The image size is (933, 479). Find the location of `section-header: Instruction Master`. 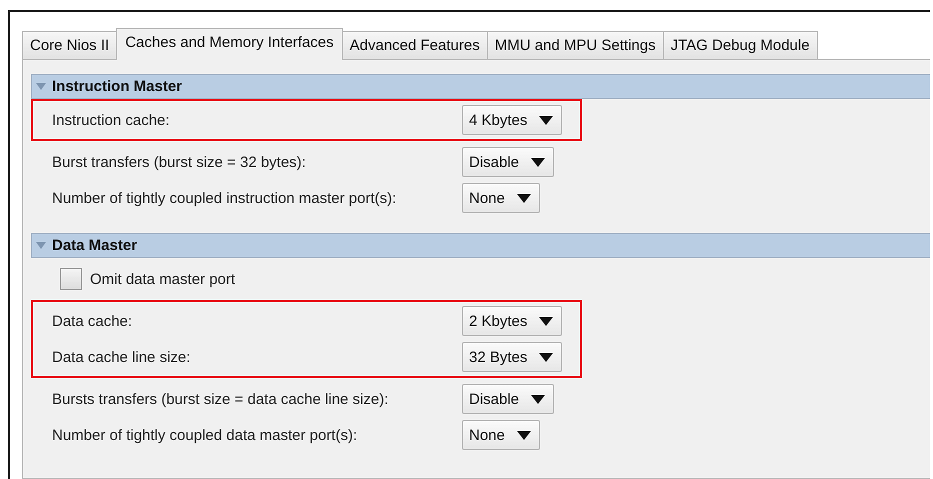

section-header: Instruction Master is located at coordinates (480, 86).